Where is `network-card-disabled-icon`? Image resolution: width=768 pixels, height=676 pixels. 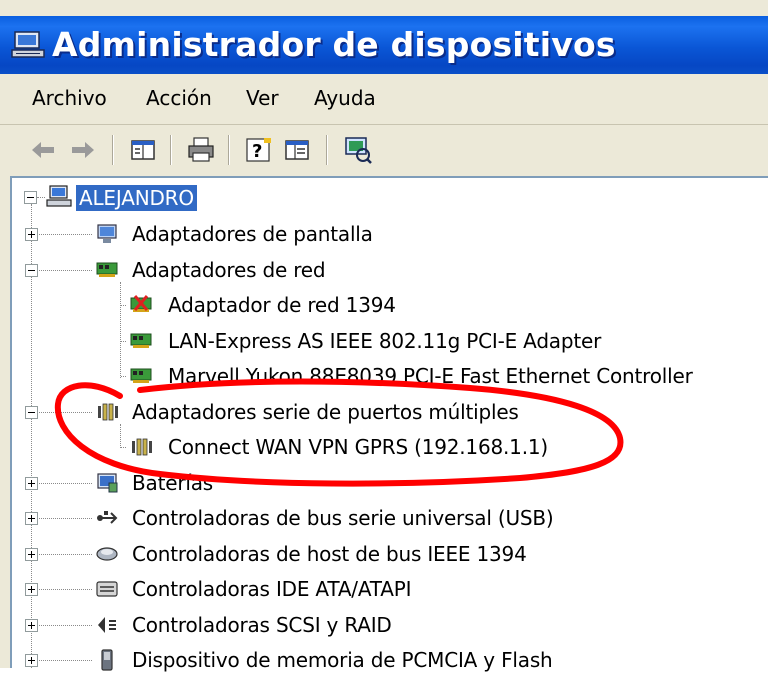 network-card-disabled-icon is located at coordinates (141, 303).